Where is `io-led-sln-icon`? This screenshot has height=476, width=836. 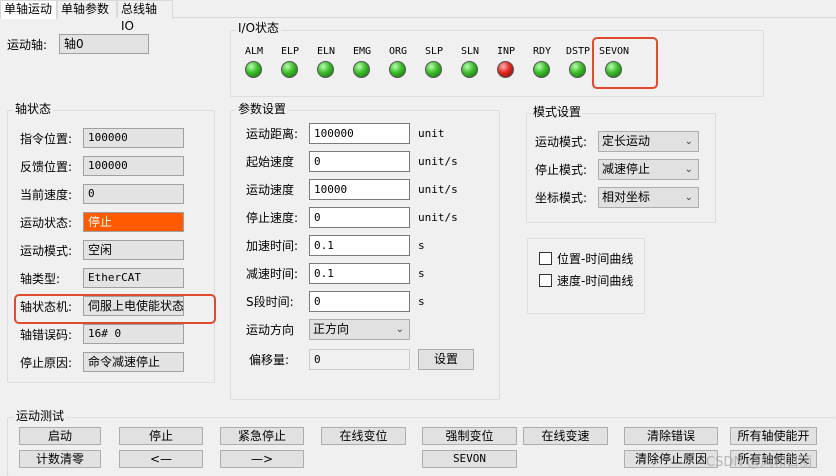
io-led-sln-icon is located at coordinates (469, 69).